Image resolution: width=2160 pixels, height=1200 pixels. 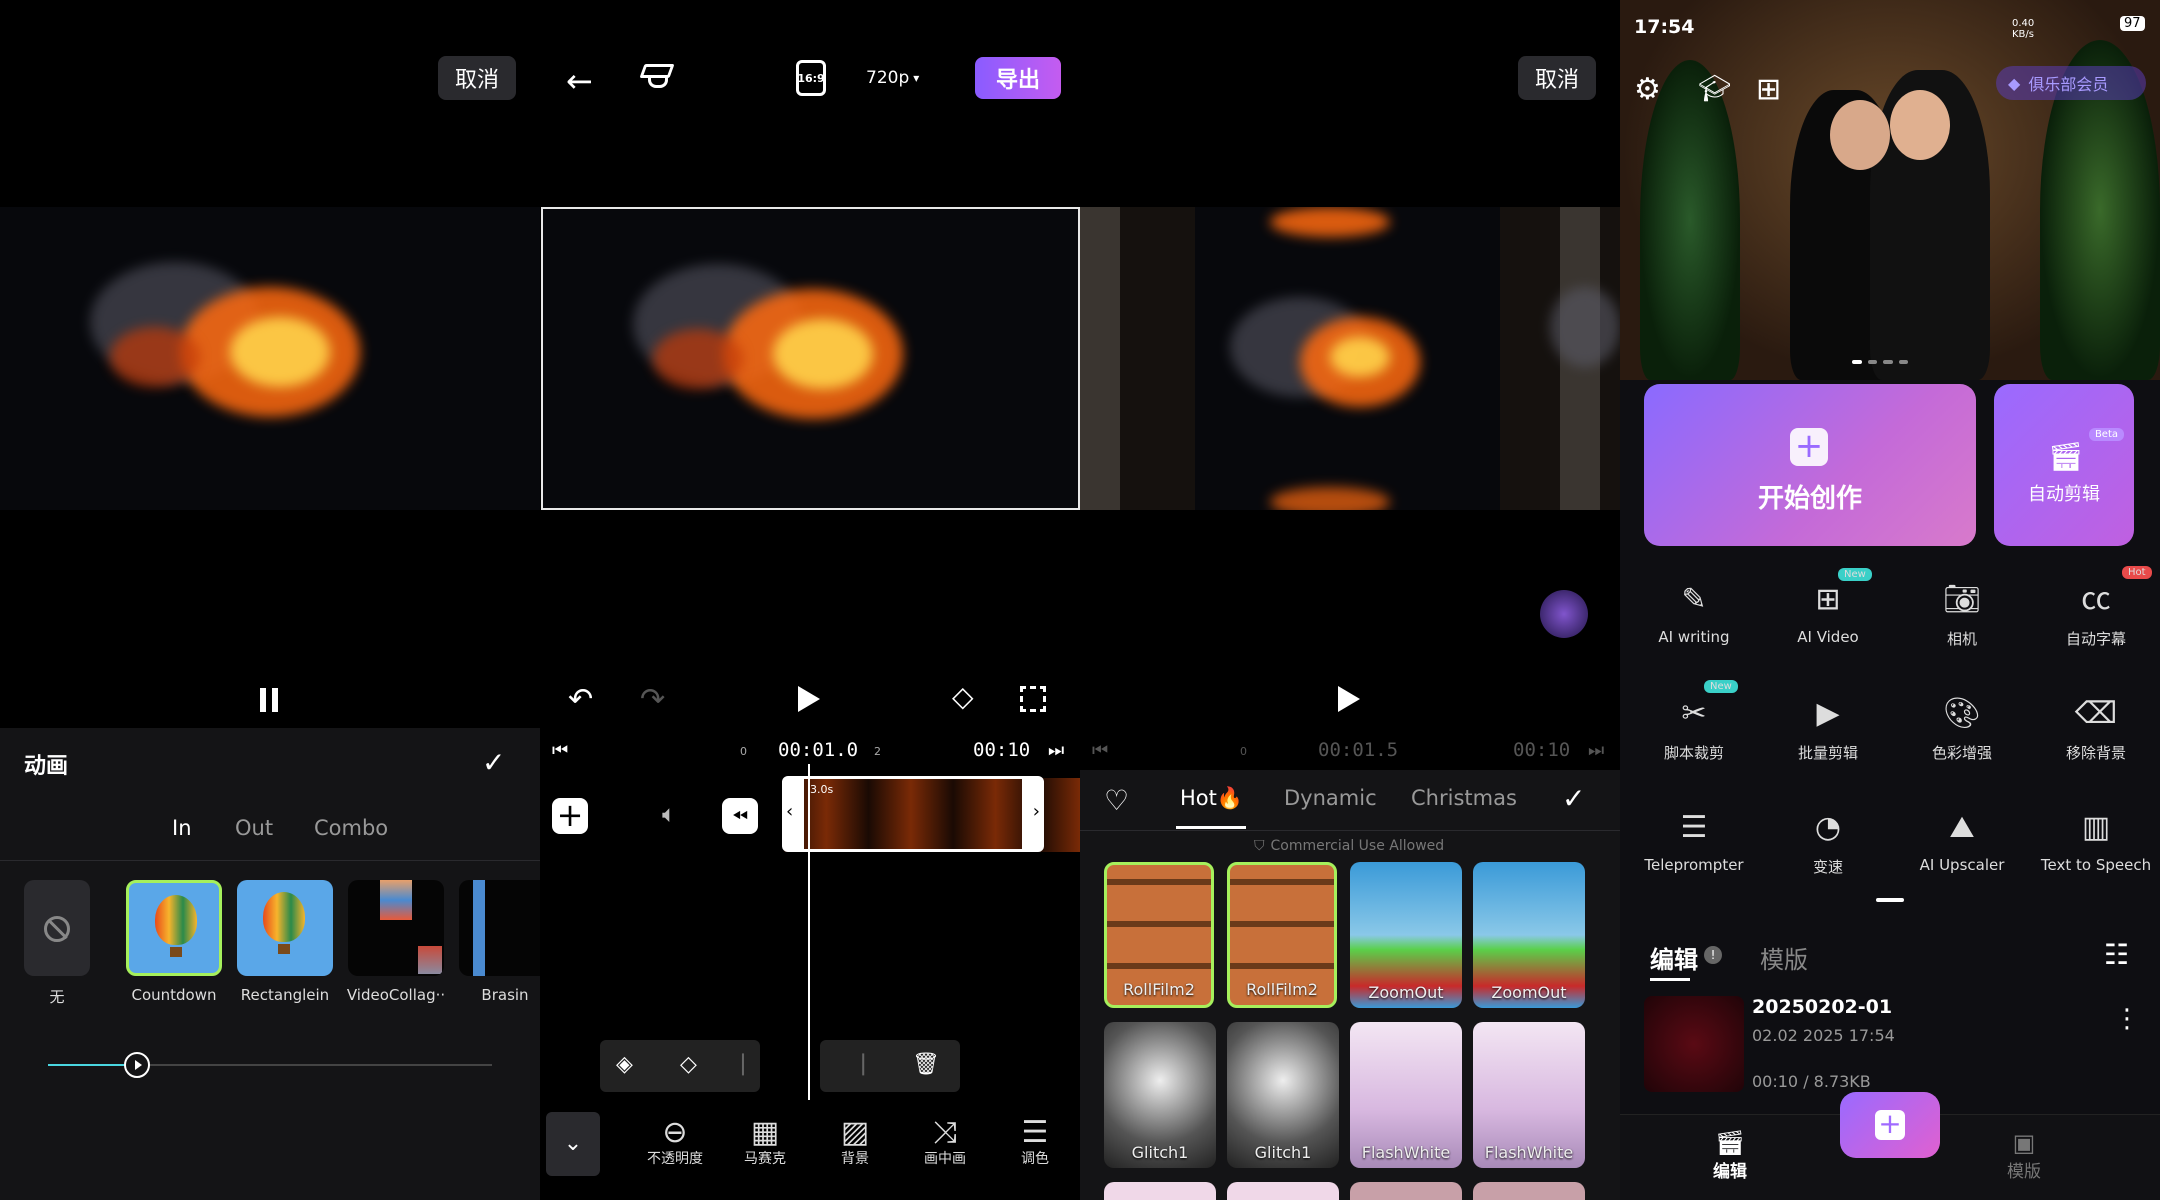 What do you see at coordinates (811, 78) in the screenshot?
I see `ratio-button: 16:9` at bounding box center [811, 78].